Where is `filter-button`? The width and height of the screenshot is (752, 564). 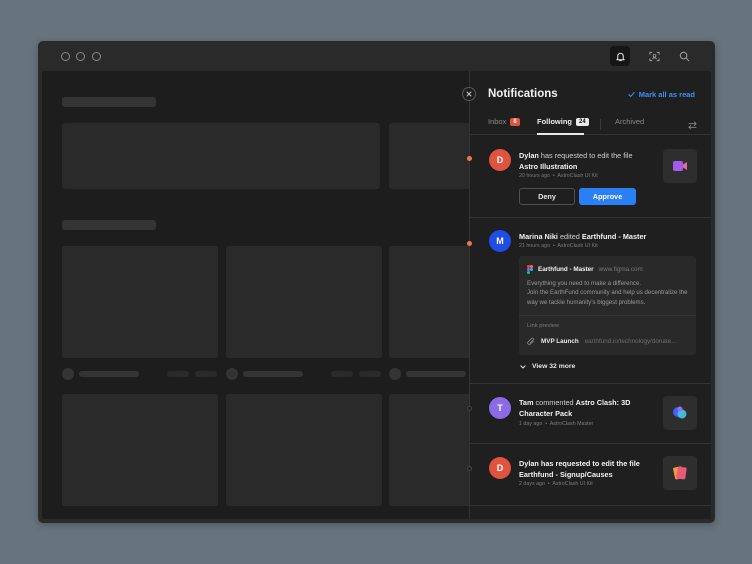 filter-button is located at coordinates (692, 126).